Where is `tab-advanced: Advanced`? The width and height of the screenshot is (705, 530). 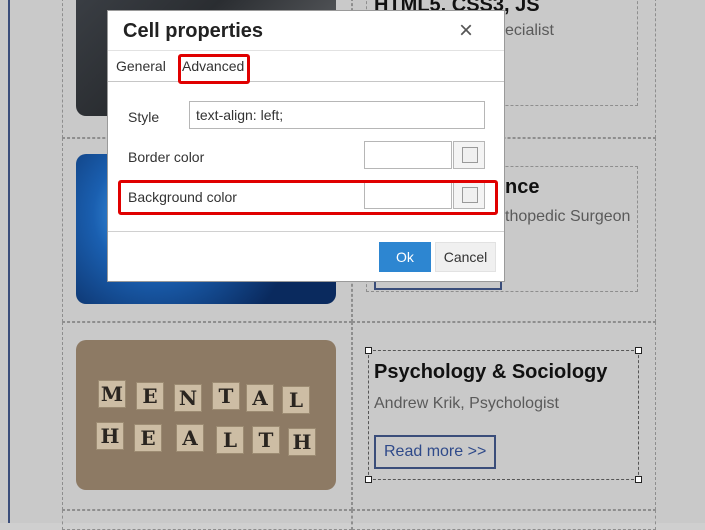
tab-advanced: Advanced is located at coordinates (213, 66).